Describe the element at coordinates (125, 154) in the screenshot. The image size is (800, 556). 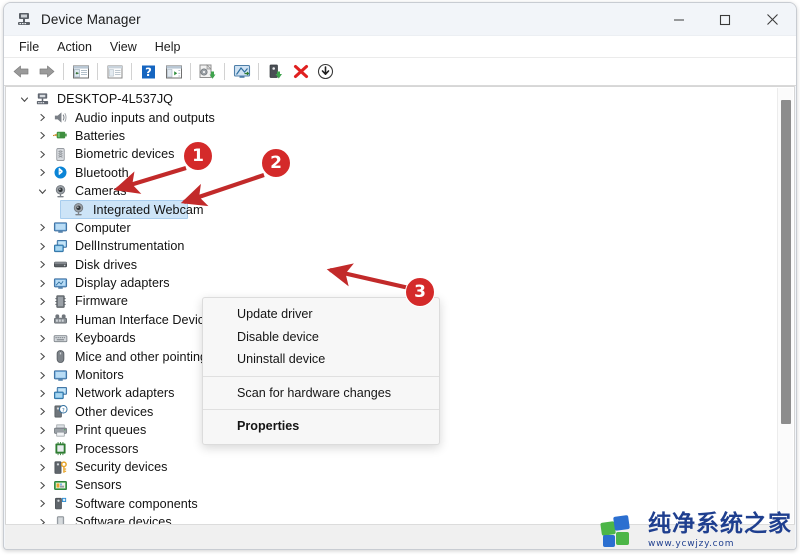
I see `tree-row-label: Biometric devices` at that location.